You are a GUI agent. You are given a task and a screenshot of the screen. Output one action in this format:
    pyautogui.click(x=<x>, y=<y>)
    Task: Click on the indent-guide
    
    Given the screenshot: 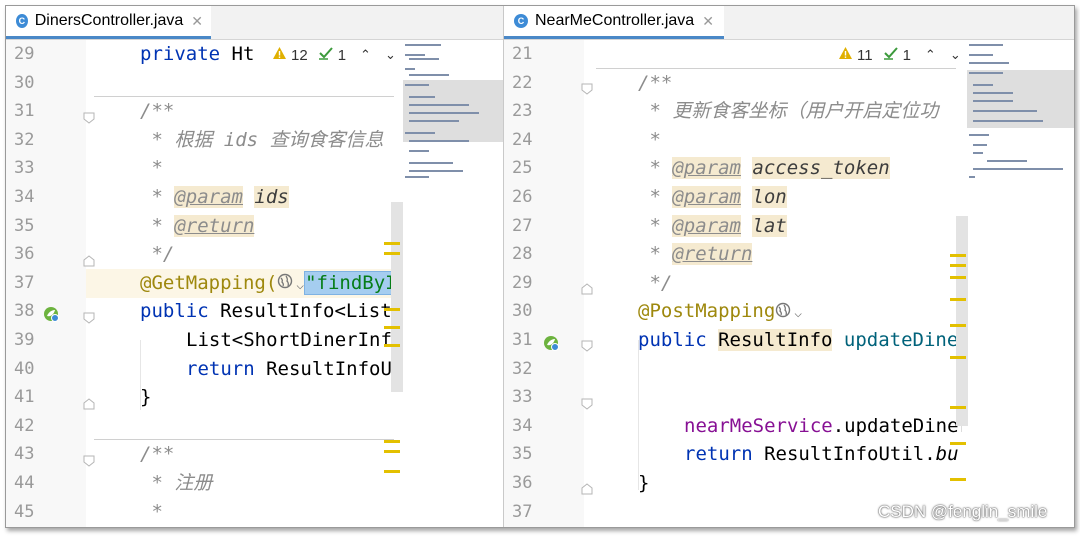 What is the action you would take?
    pyautogui.click(x=638, y=415)
    